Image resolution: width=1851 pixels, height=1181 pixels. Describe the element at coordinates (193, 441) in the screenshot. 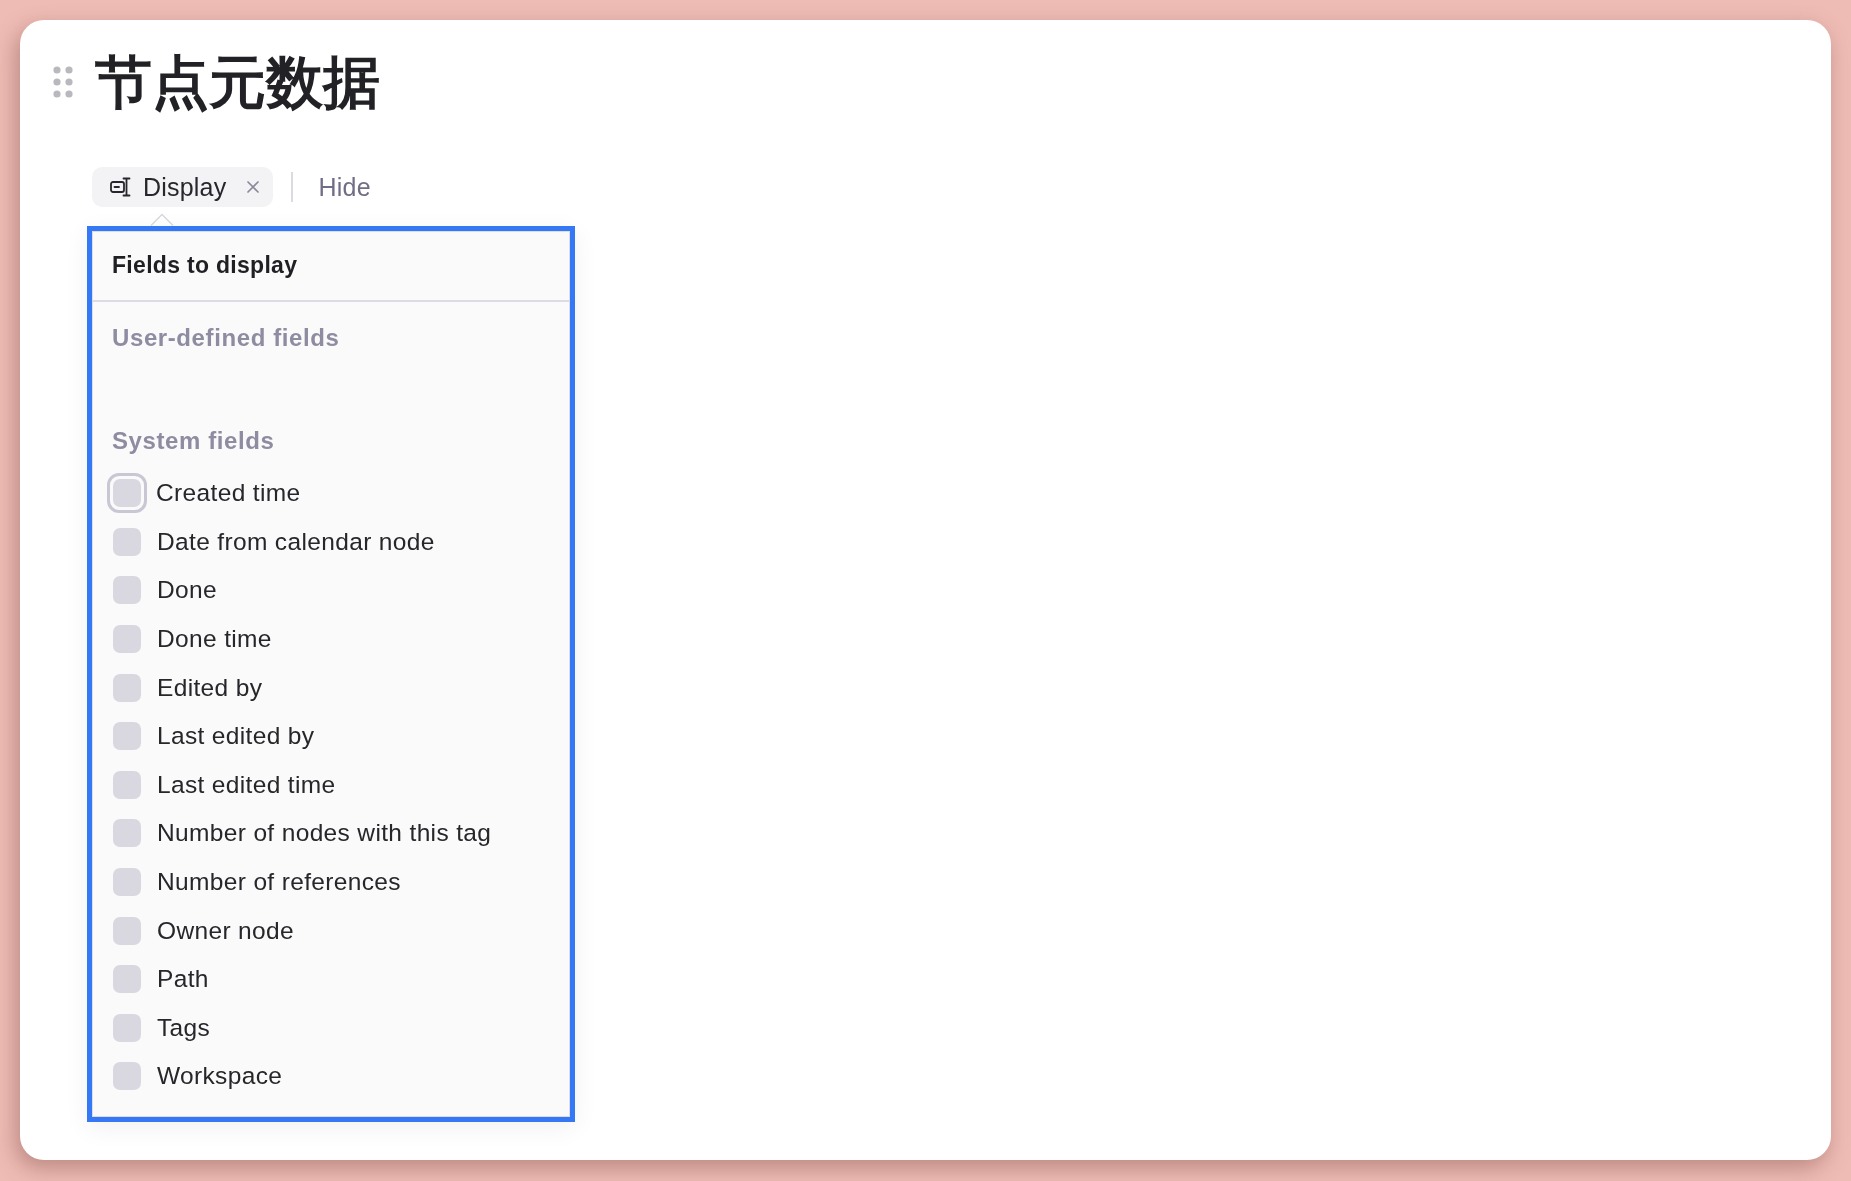

I see `section-heading: System fields` at that location.